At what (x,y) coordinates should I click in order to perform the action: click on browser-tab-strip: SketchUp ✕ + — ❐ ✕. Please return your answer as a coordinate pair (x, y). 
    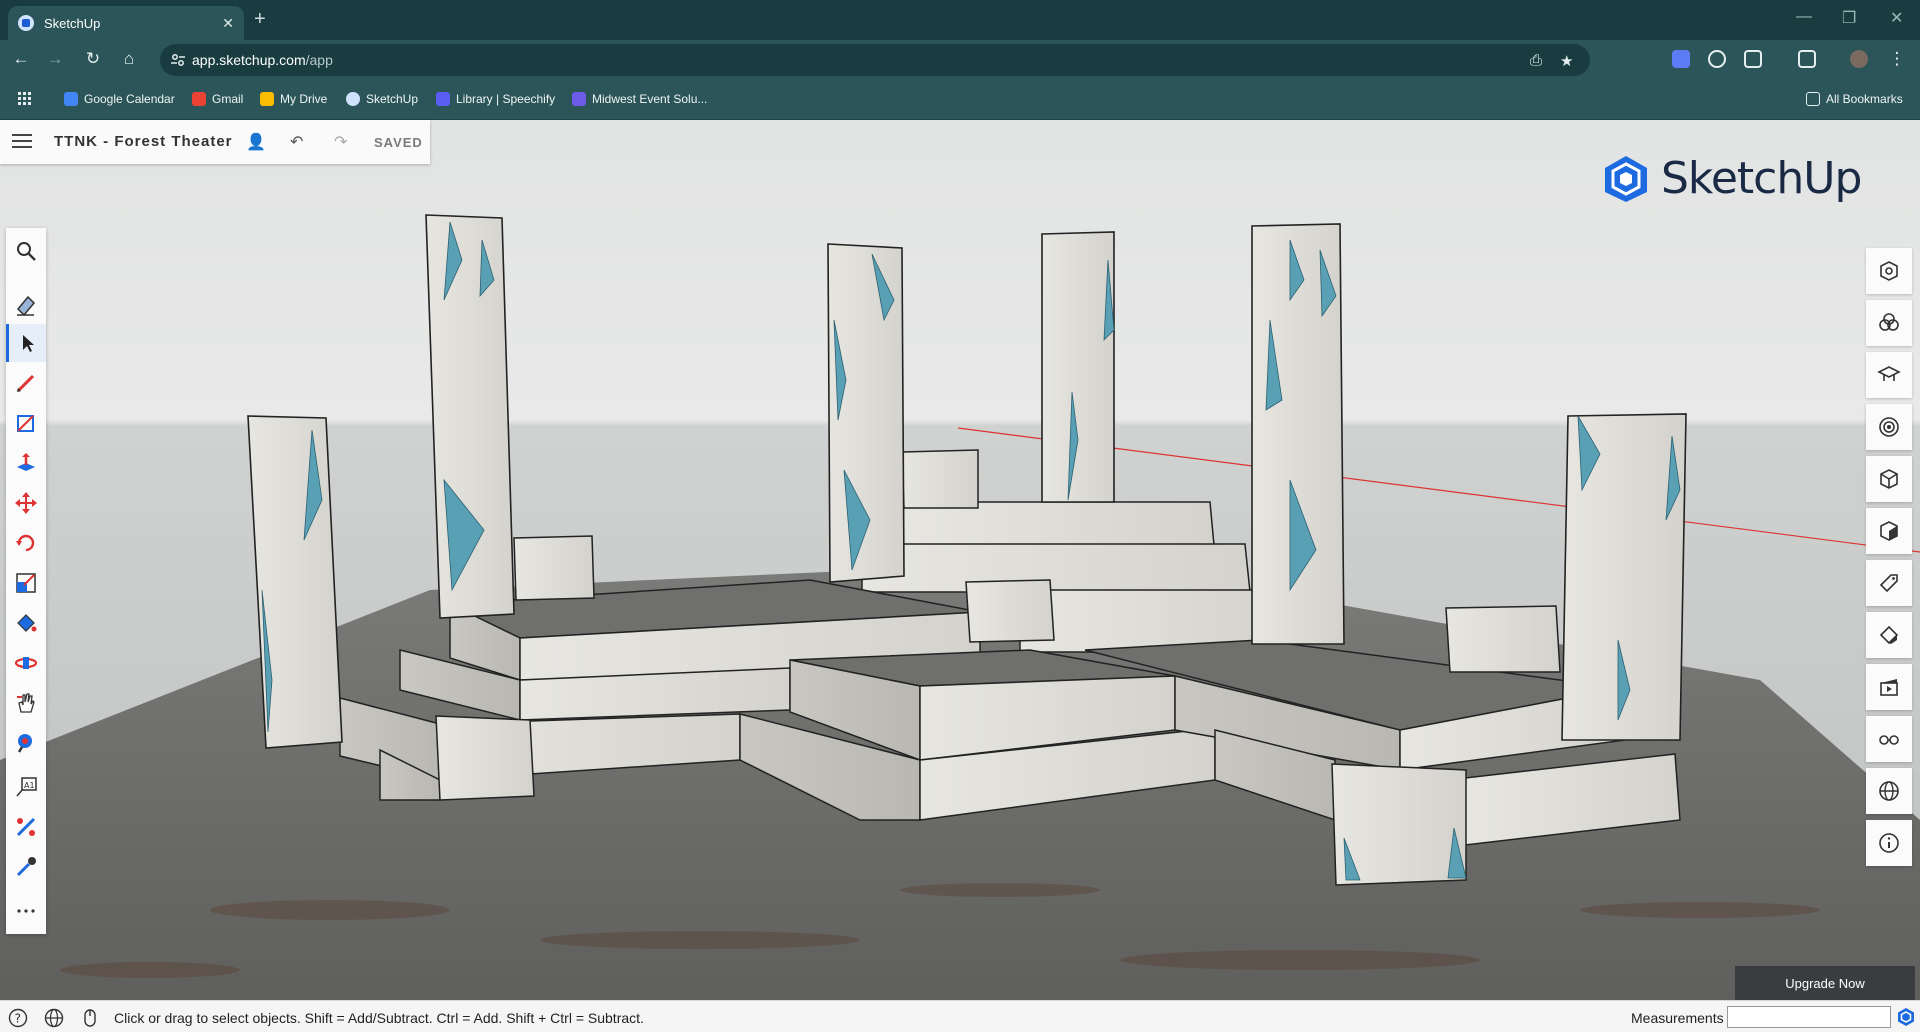
    Looking at the image, I should click on (960, 20).